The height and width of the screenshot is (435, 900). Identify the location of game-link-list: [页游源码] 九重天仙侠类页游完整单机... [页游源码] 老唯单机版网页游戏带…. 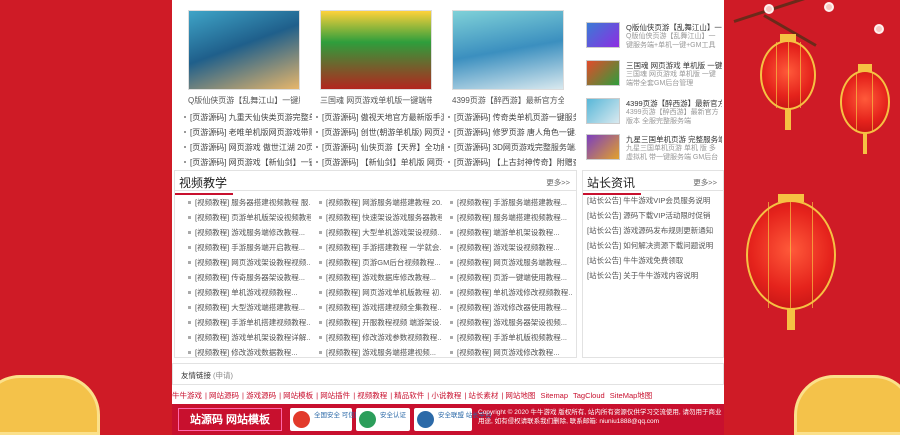
(247, 140).